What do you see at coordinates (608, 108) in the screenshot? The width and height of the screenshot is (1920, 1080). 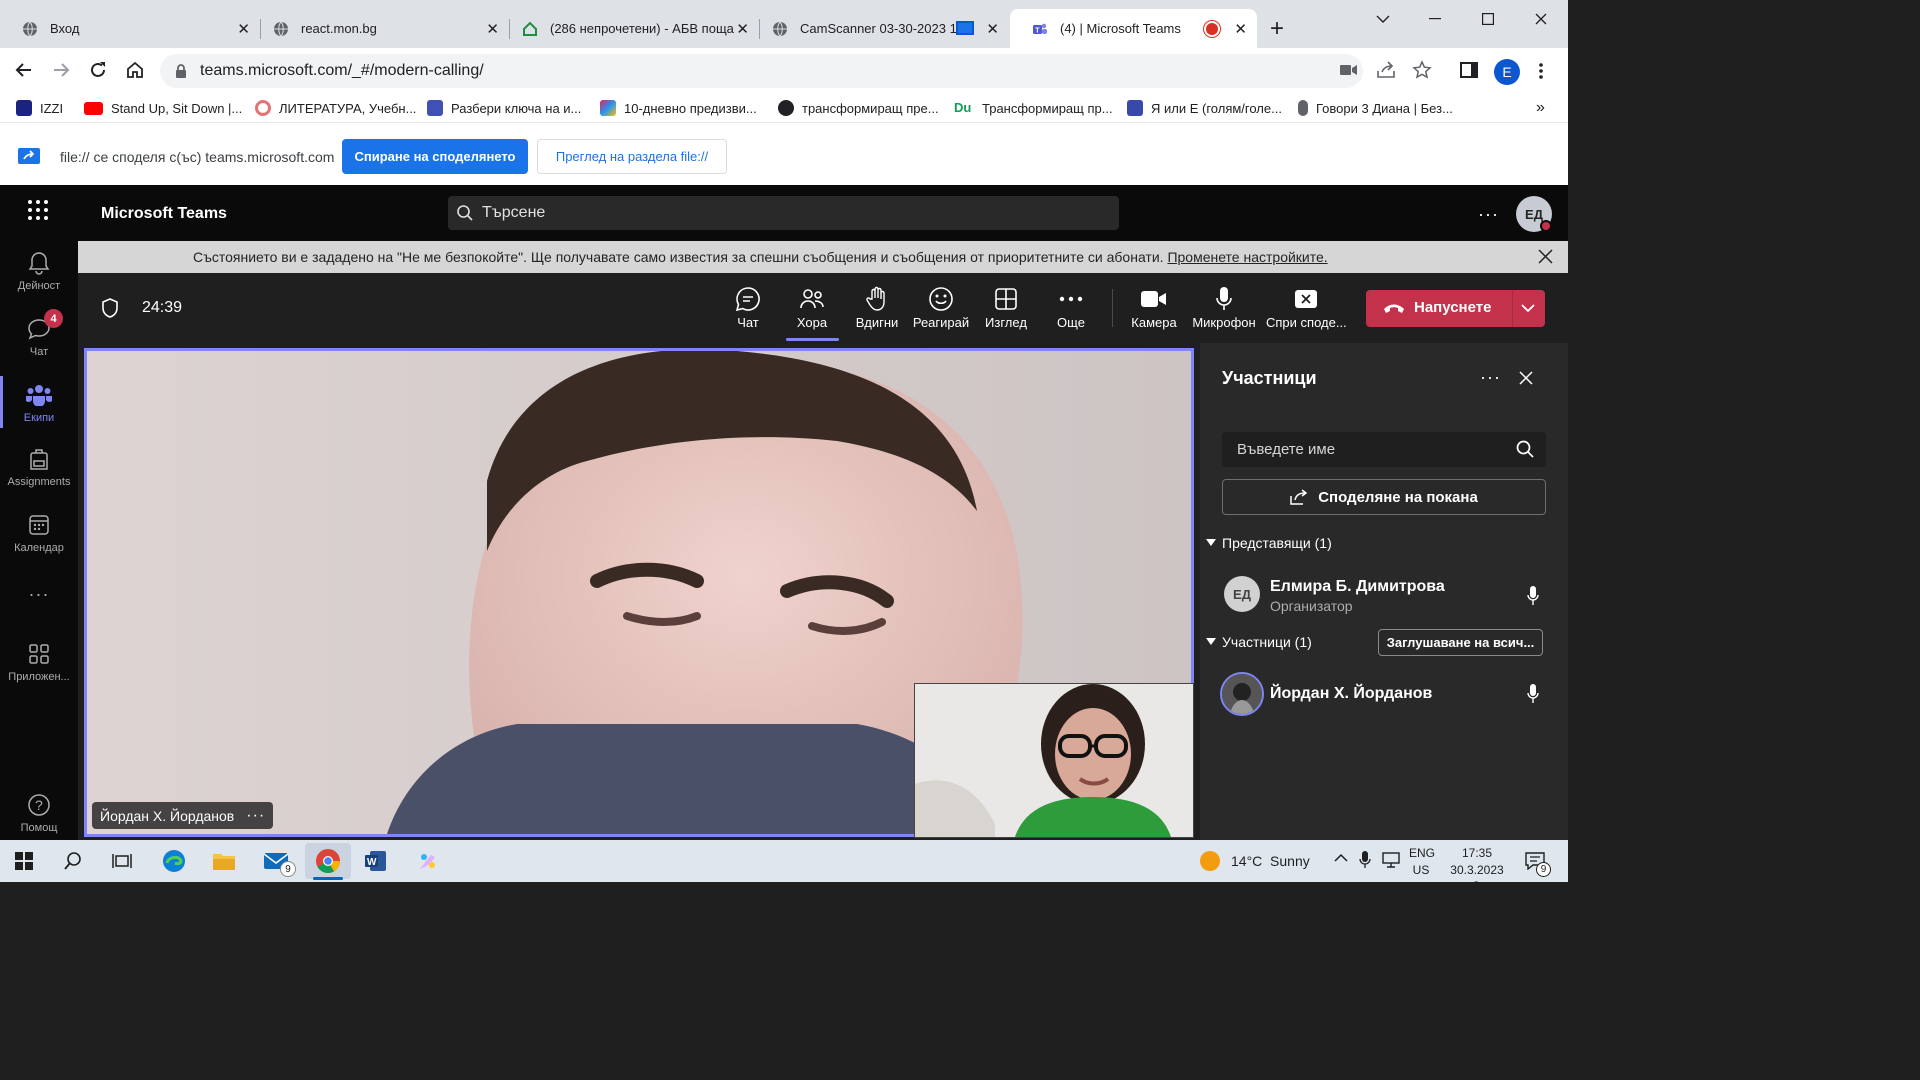 I see `puzzle-icon` at bounding box center [608, 108].